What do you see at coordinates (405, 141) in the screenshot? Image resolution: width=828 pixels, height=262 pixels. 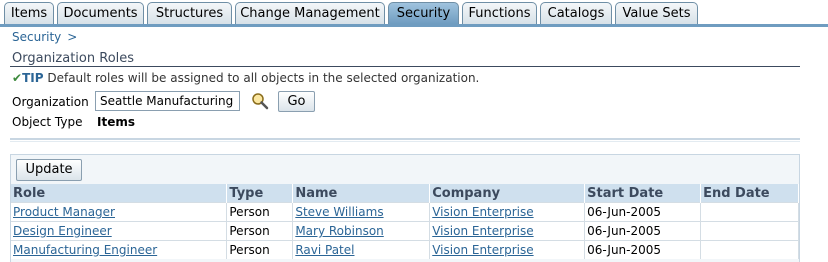 I see `section-divider-light` at bounding box center [405, 141].